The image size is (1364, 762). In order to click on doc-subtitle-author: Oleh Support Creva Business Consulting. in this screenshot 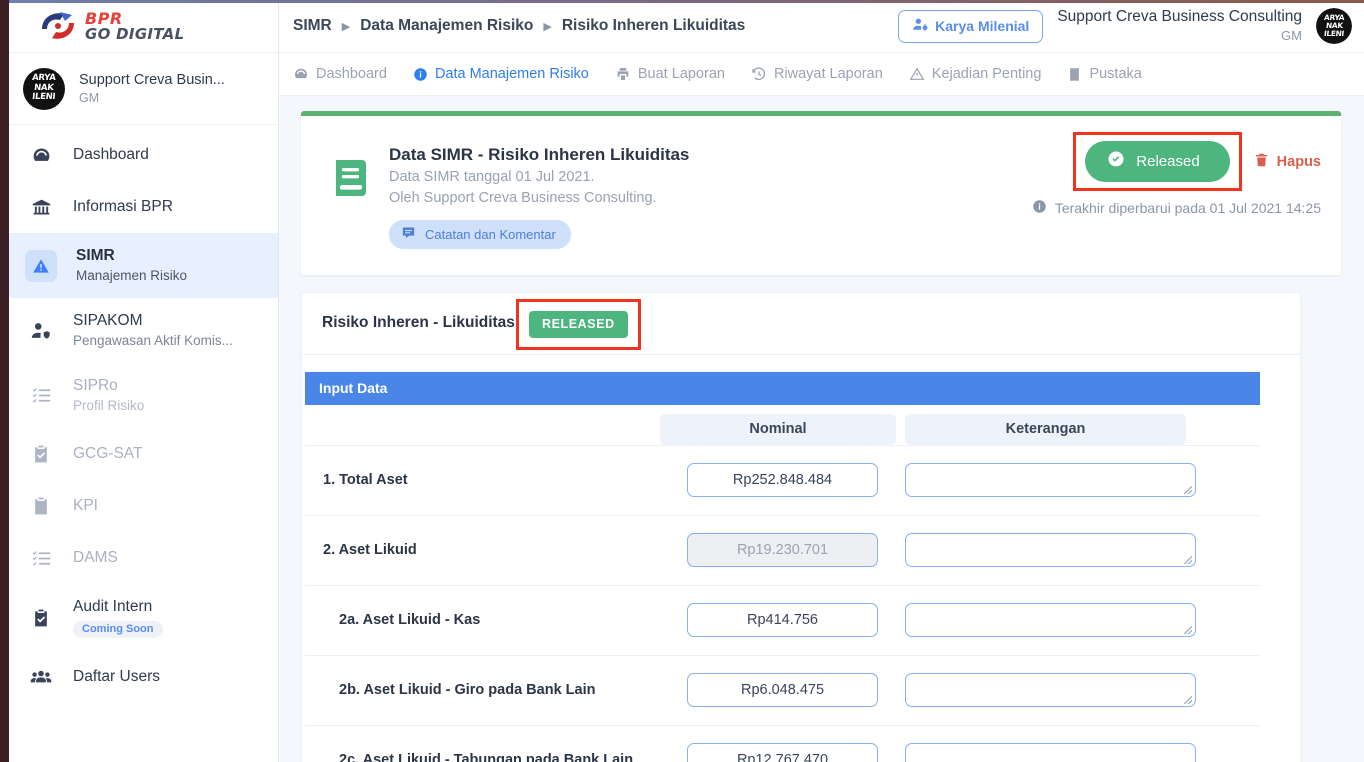, I will do `click(523, 198)`.